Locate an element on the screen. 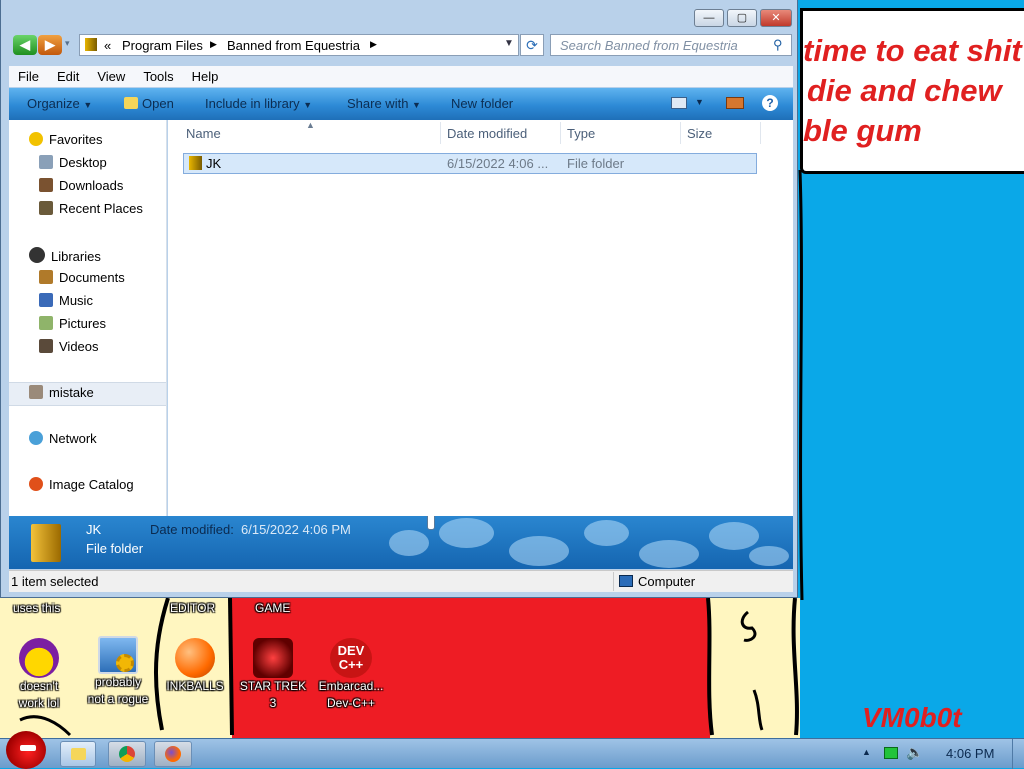 The image size is (1024, 769). desktop-icon-yahoo: doesn't work lol is located at coordinates (39, 675).